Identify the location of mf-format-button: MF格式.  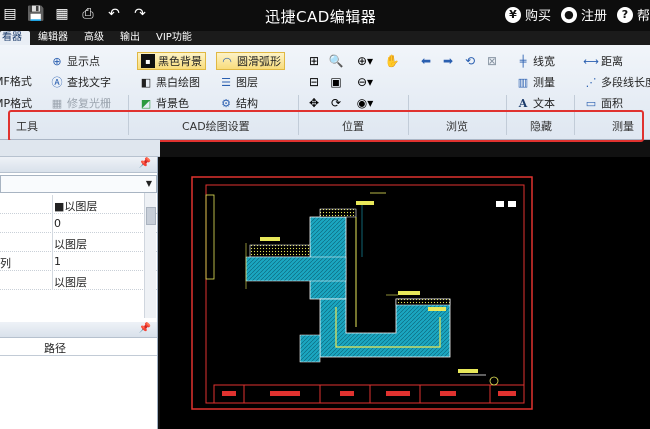
(16, 81).